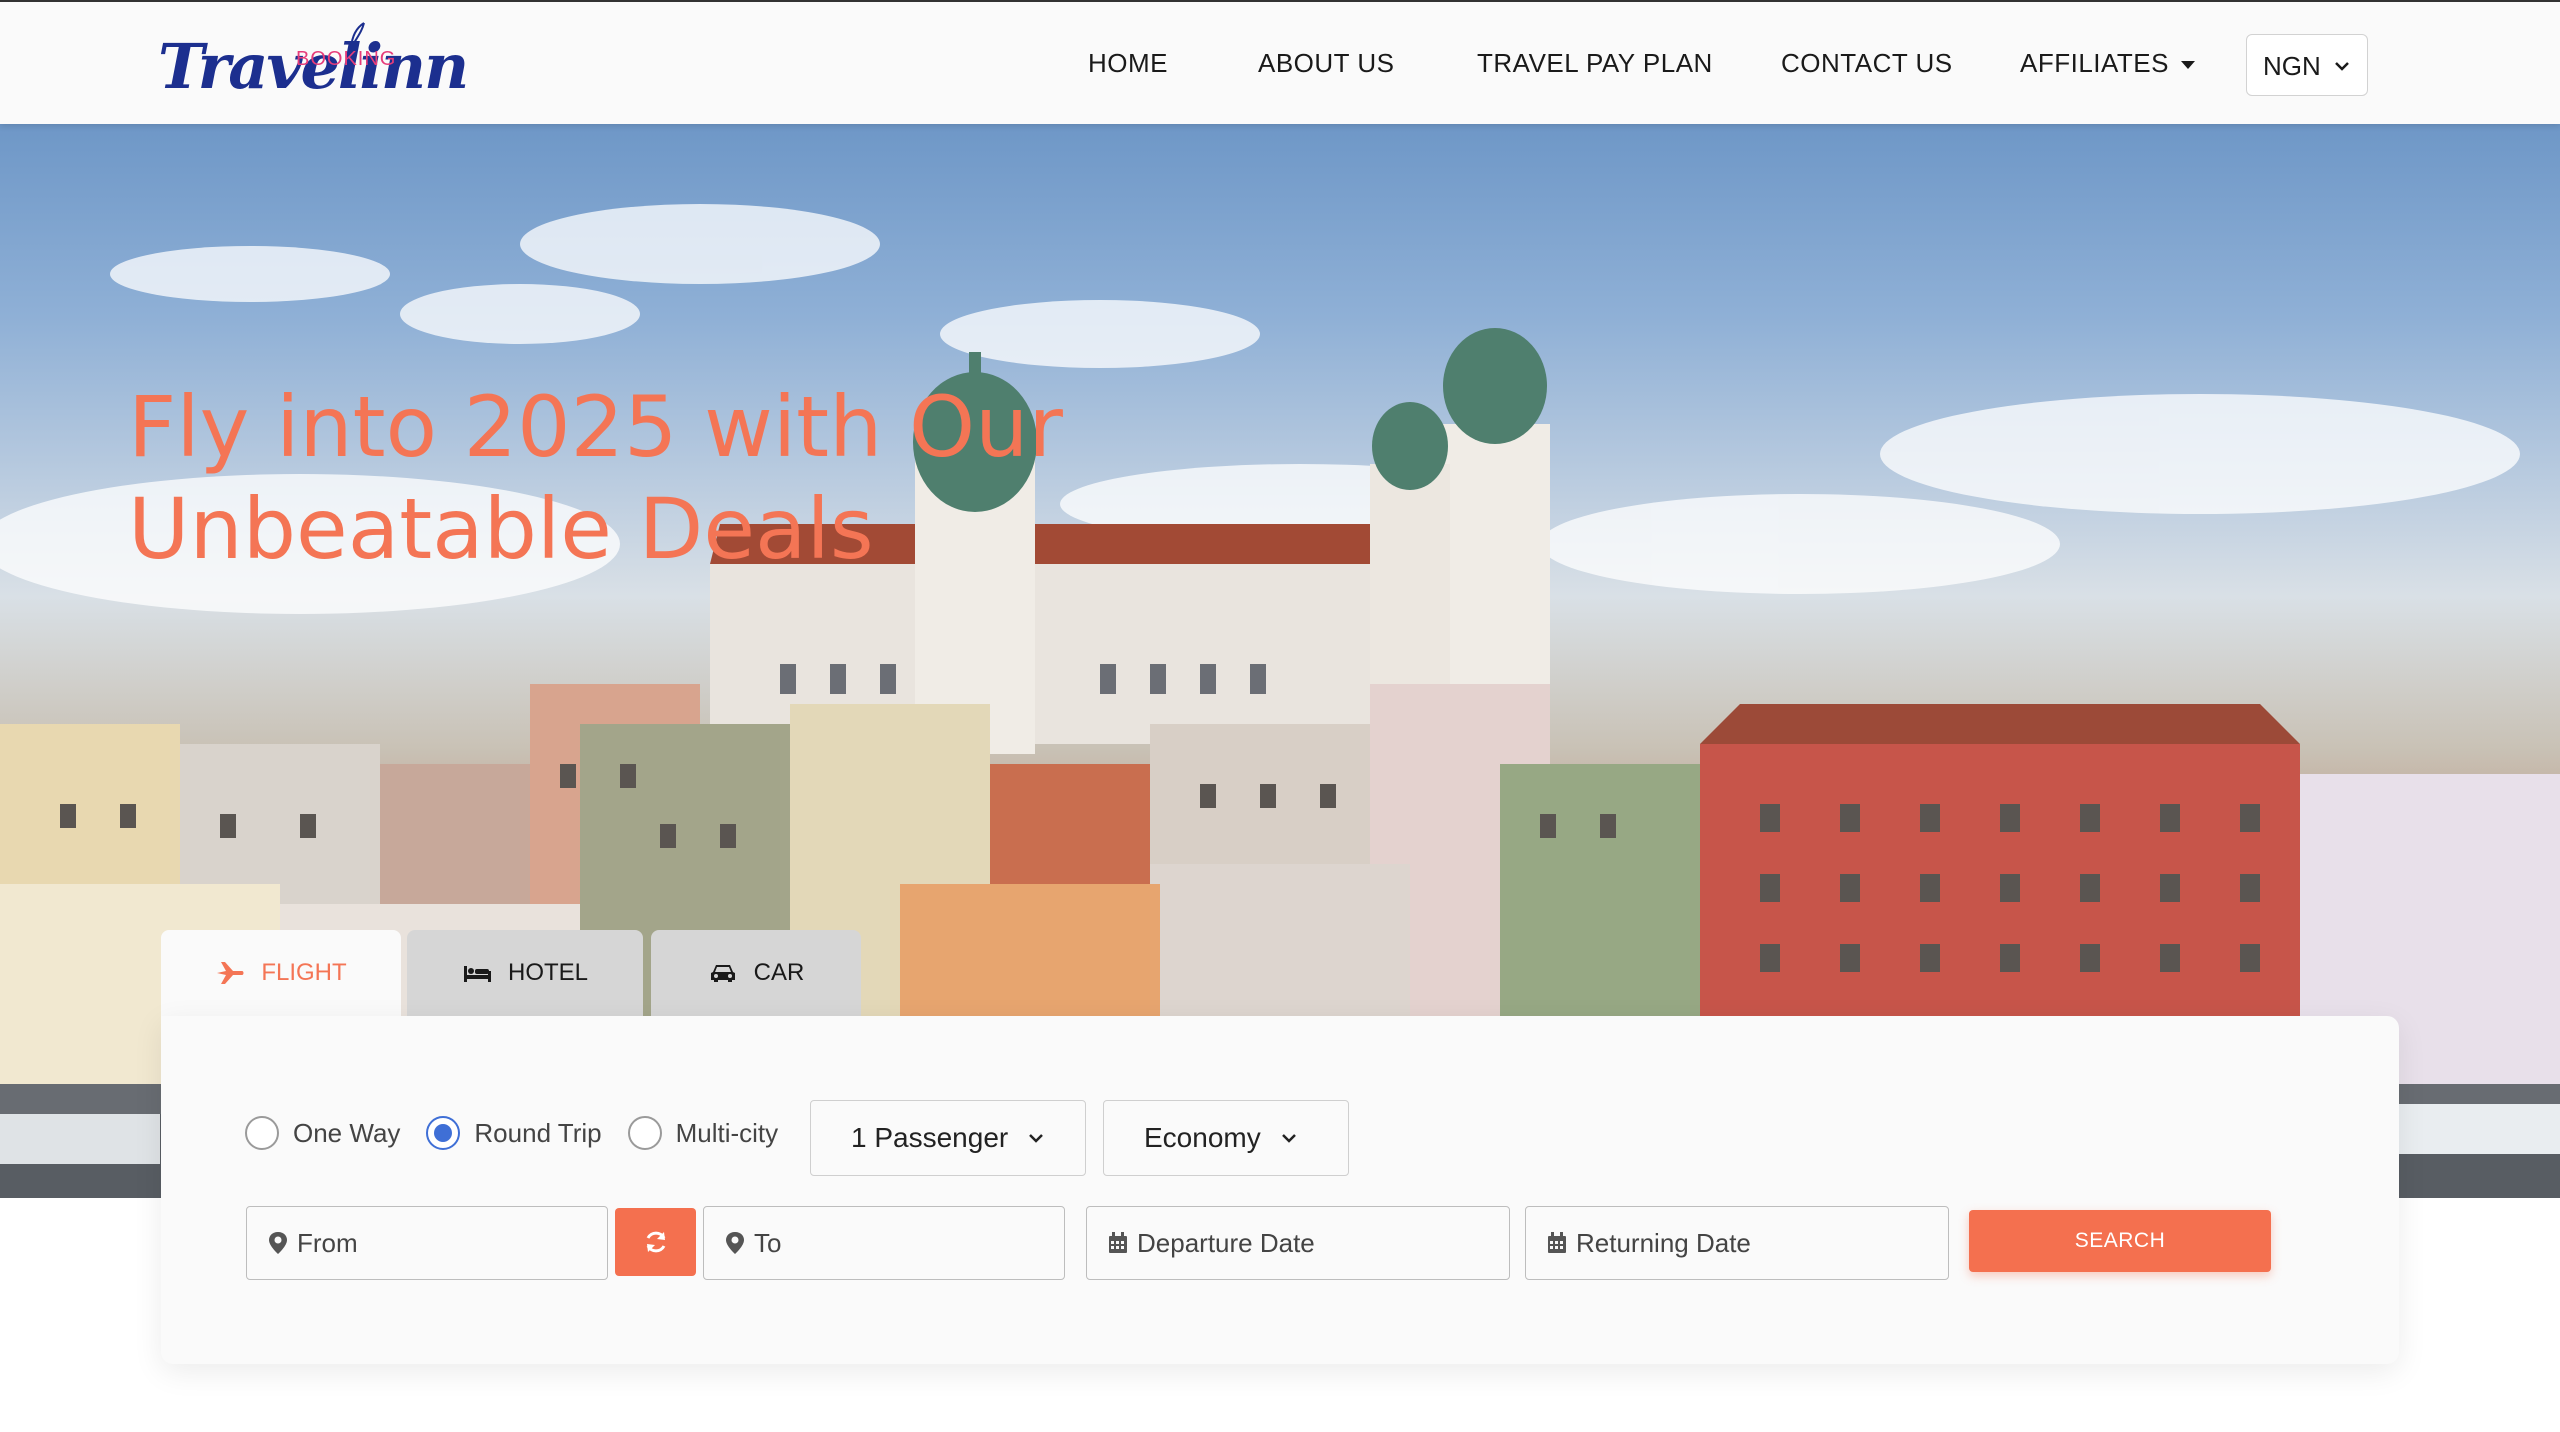 The image size is (2560, 1432). I want to click on hero-headline-line-2: Unbeatable Deals, so click(501, 529).